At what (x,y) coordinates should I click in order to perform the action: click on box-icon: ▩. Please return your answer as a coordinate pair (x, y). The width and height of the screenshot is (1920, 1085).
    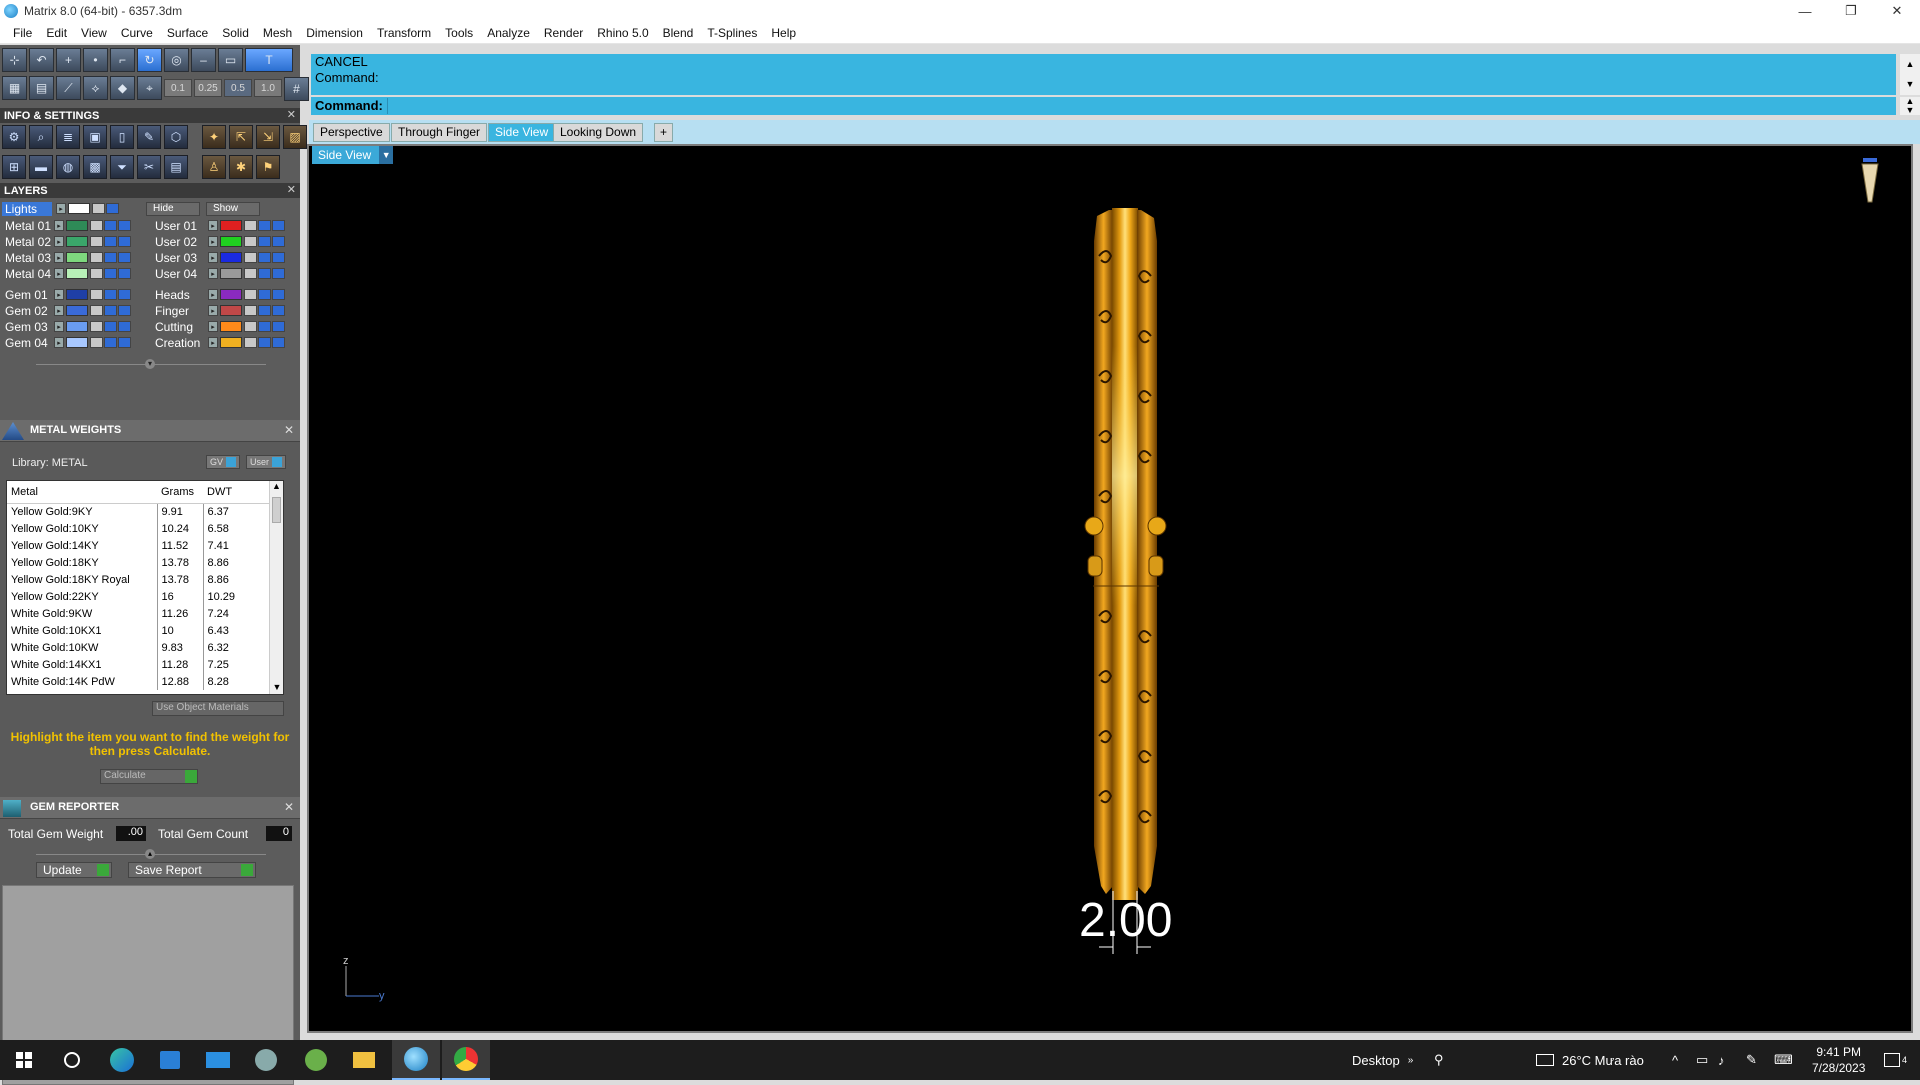
    Looking at the image, I should click on (95, 167).